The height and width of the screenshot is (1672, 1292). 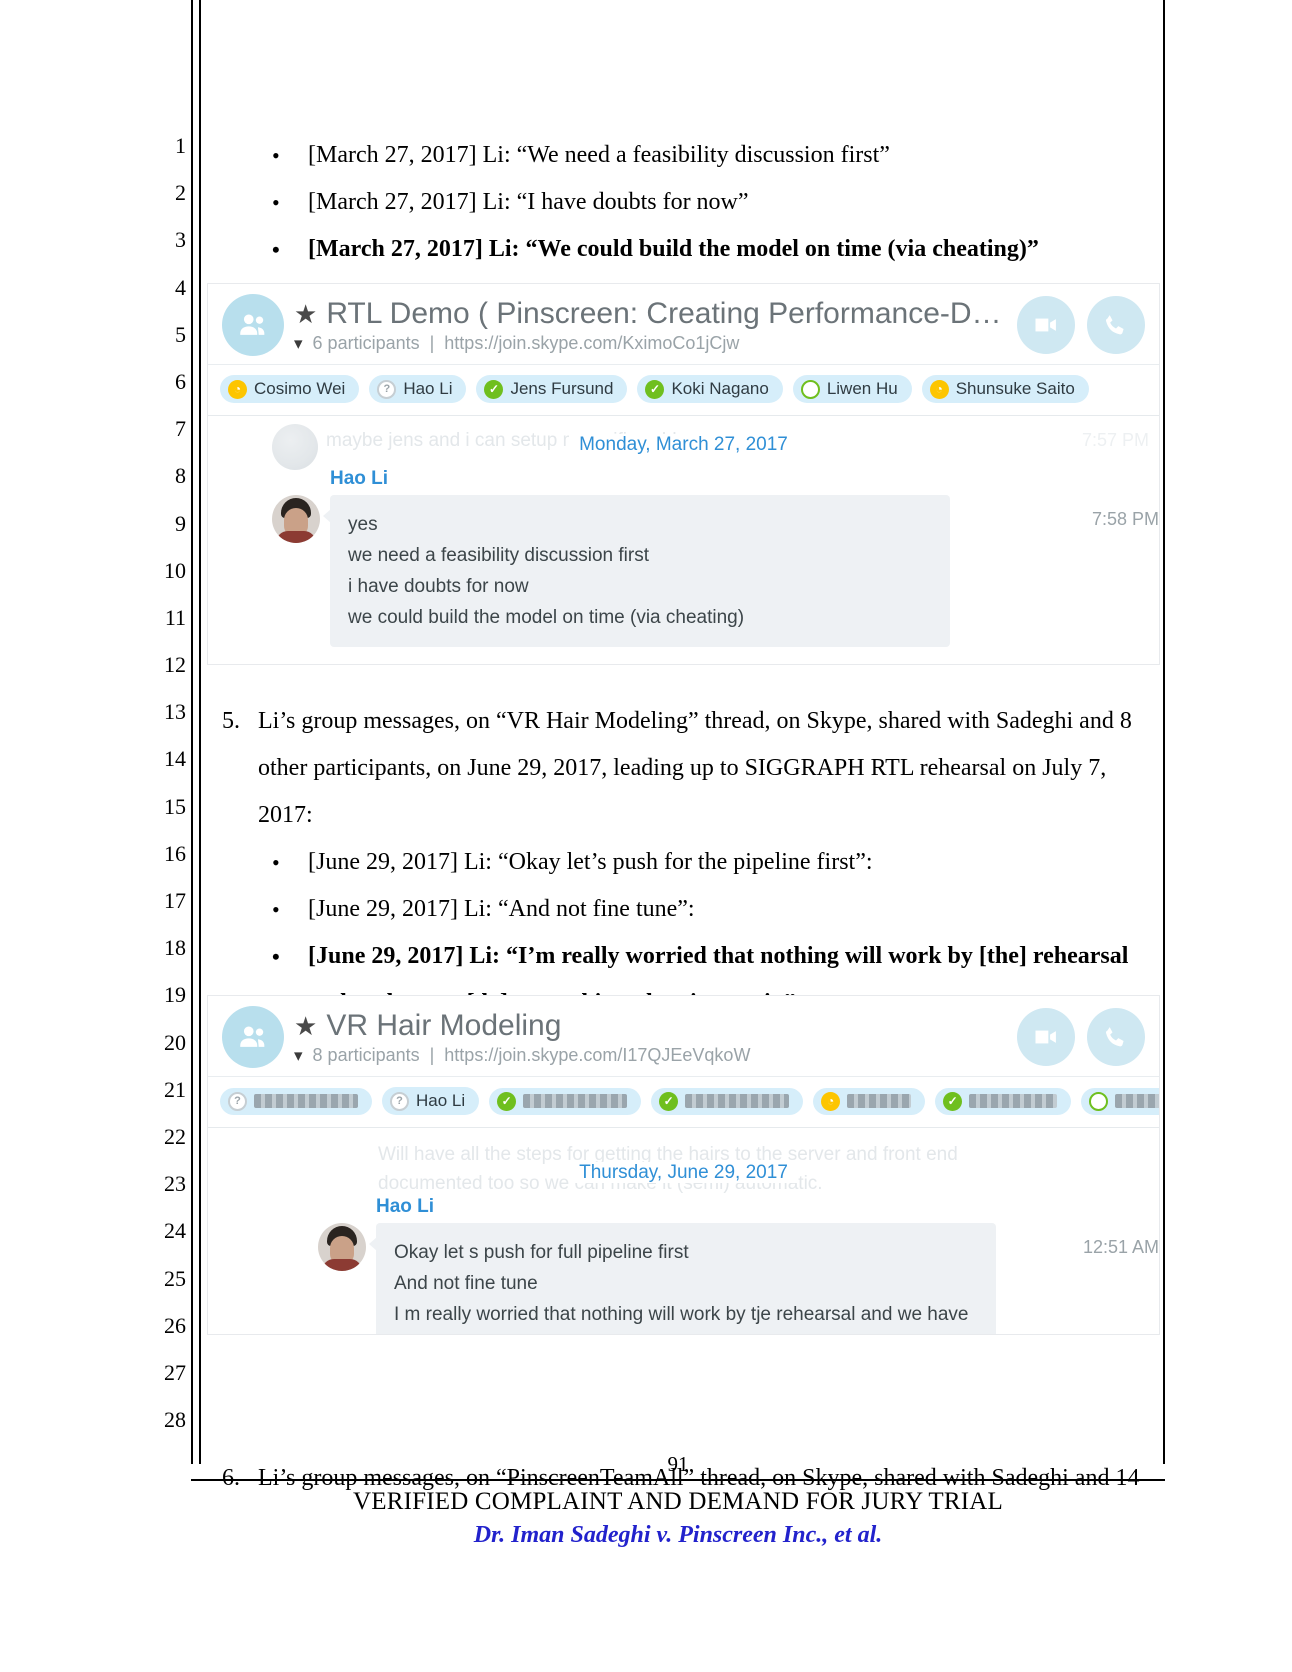 I want to click on participant-chip: ◔ Shunsuke Saito, so click(x=1005, y=389).